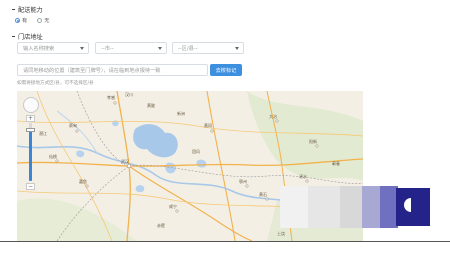 Image resolution: width=450 pixels, height=253 pixels. What do you see at coordinates (55, 83) in the screenshot?
I see `address-hint: 如需将接地方式区/县，可不选择区/县` at bounding box center [55, 83].